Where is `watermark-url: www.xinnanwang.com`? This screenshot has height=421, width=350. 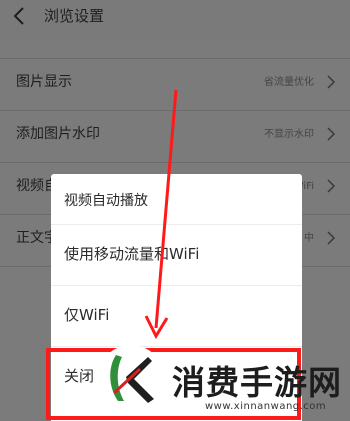
watermark-url: www.xinnanwang.com is located at coordinates (266, 406).